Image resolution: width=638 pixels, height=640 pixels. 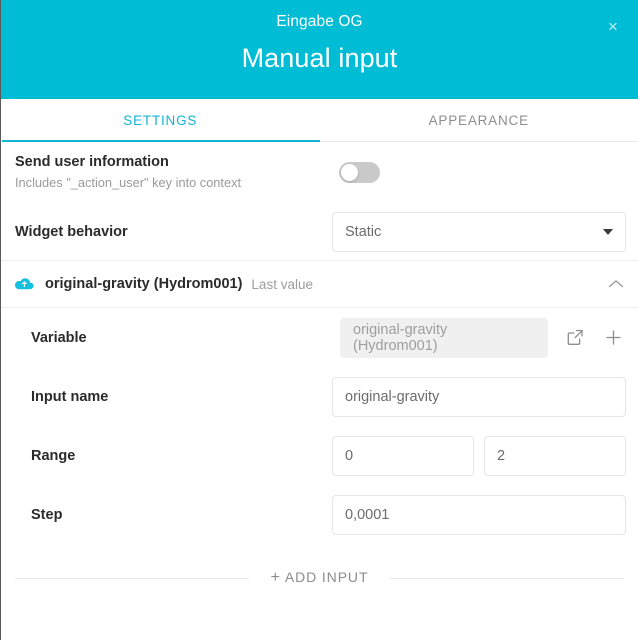 I want to click on variable-value: original-gravity (Hydrom001), so click(x=400, y=337).